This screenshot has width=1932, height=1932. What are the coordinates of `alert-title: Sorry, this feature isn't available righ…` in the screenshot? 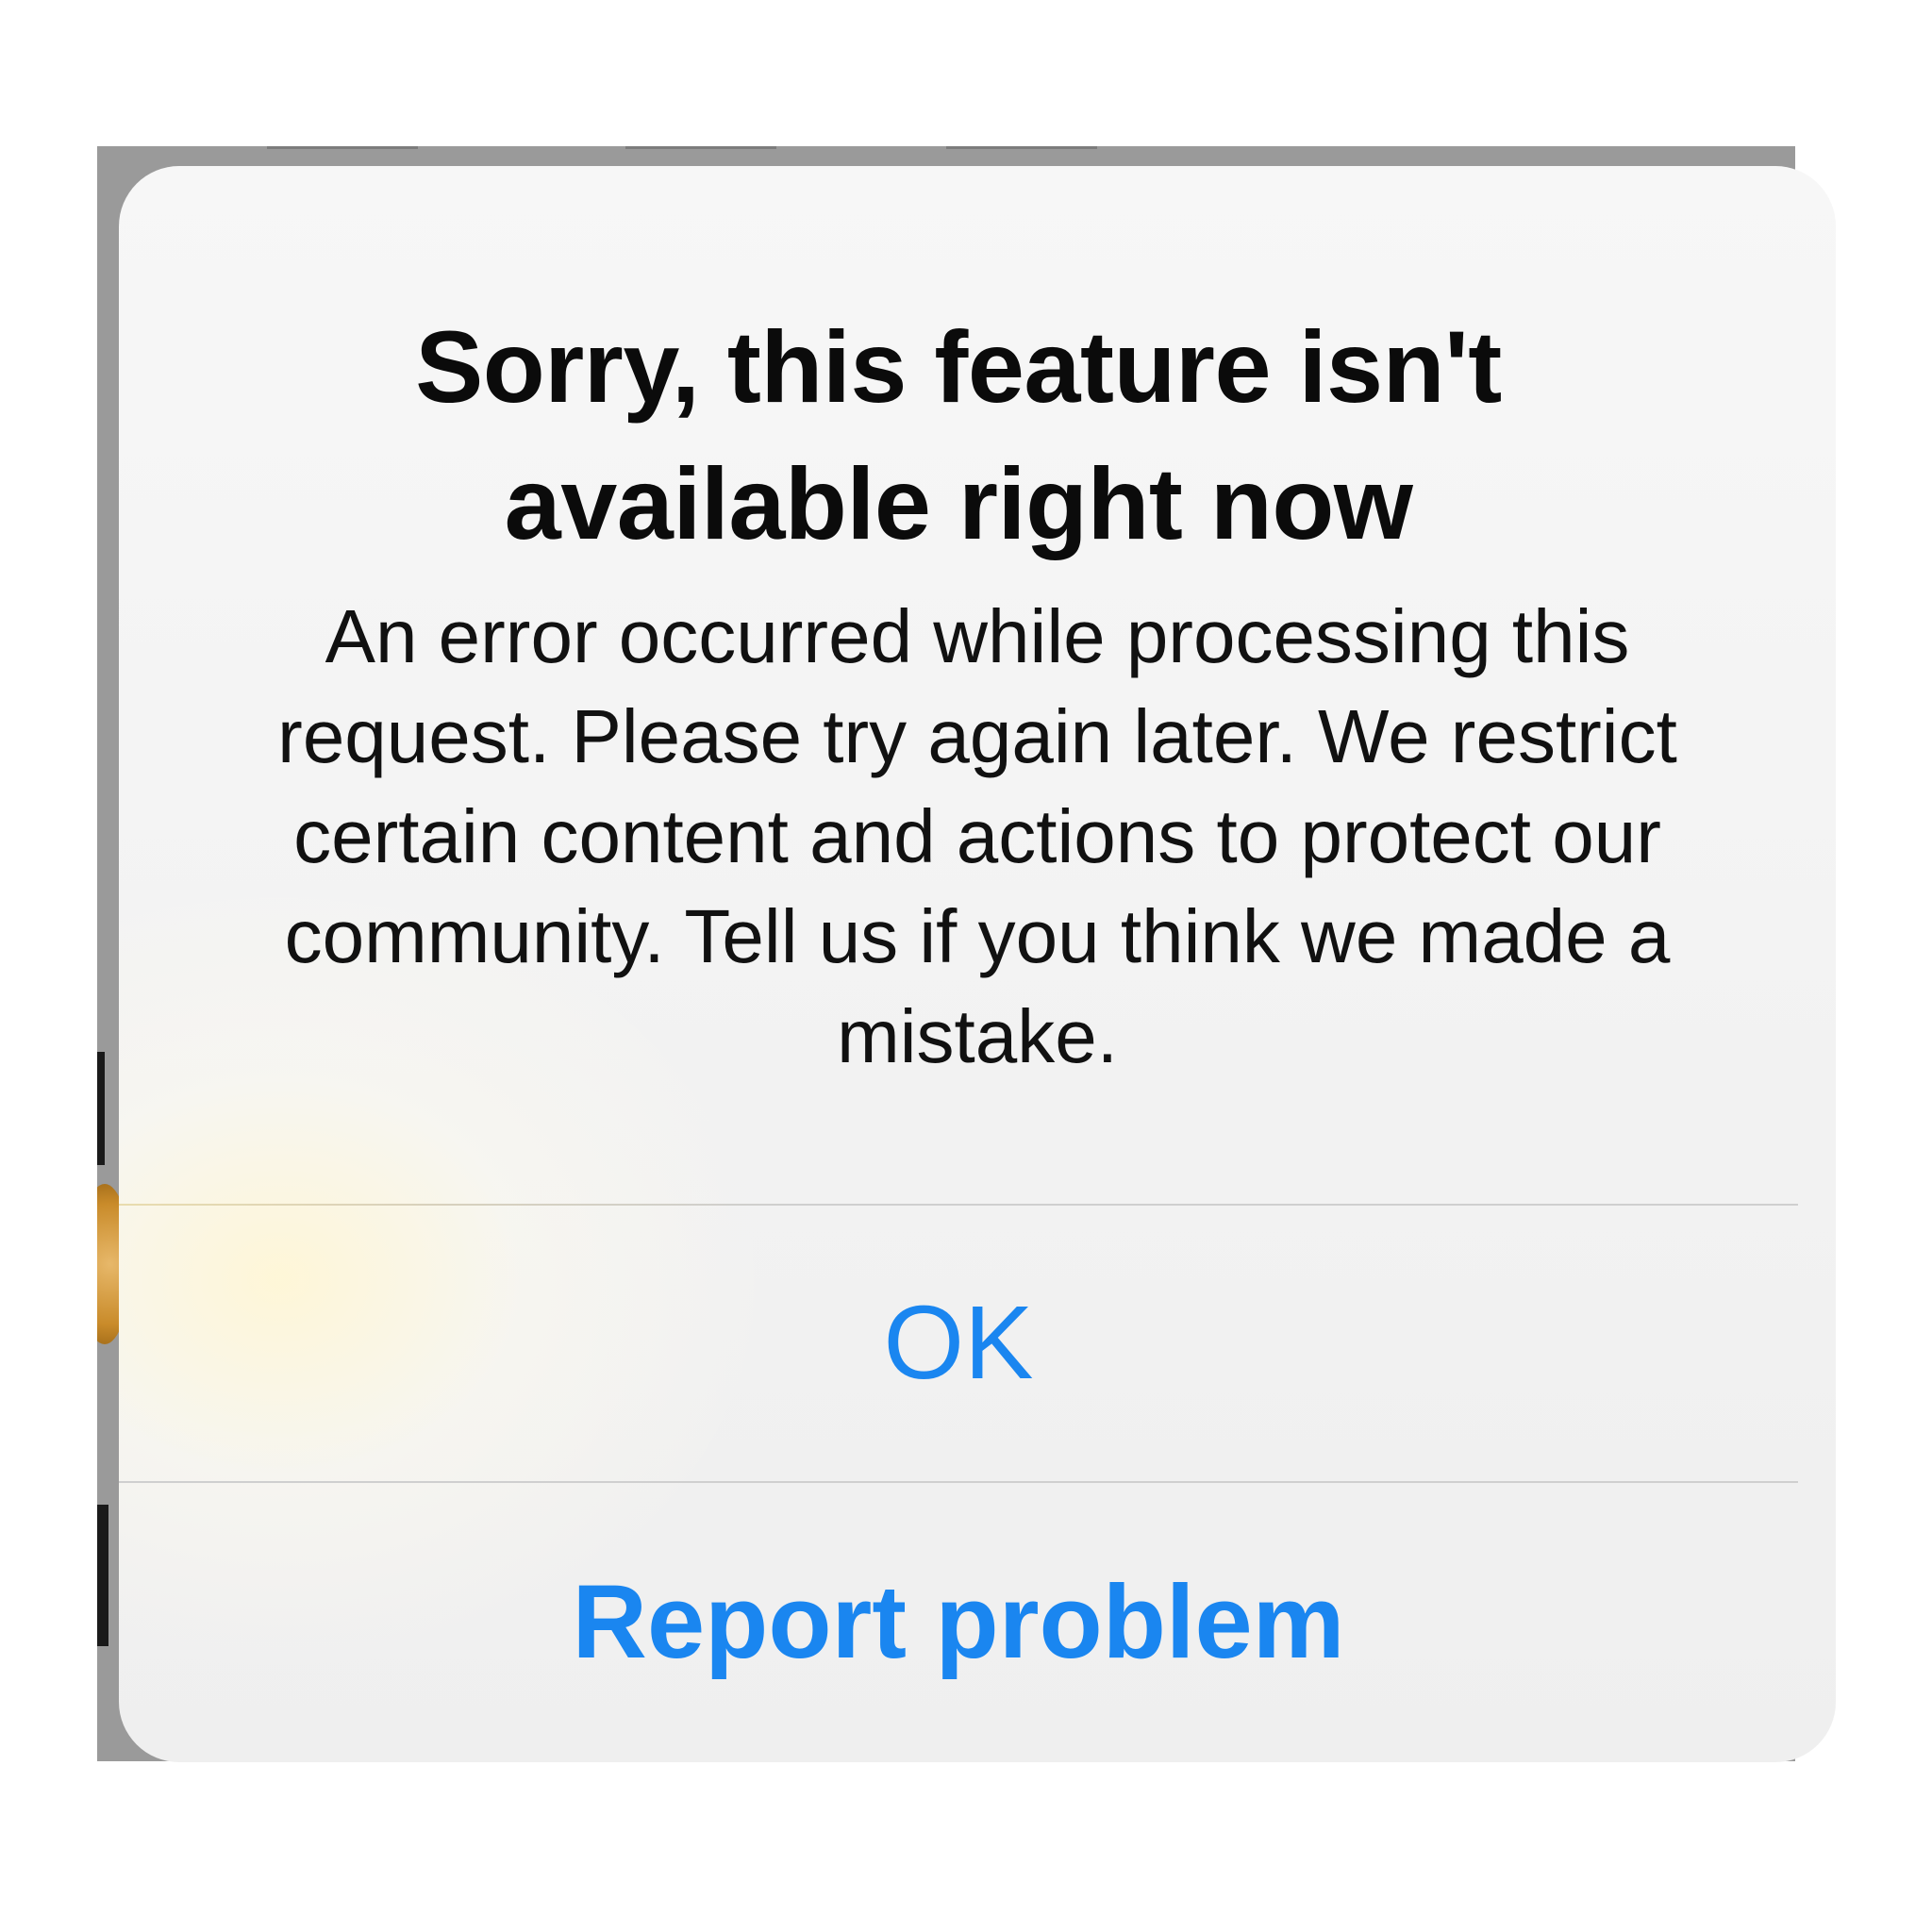 It's located at (959, 434).